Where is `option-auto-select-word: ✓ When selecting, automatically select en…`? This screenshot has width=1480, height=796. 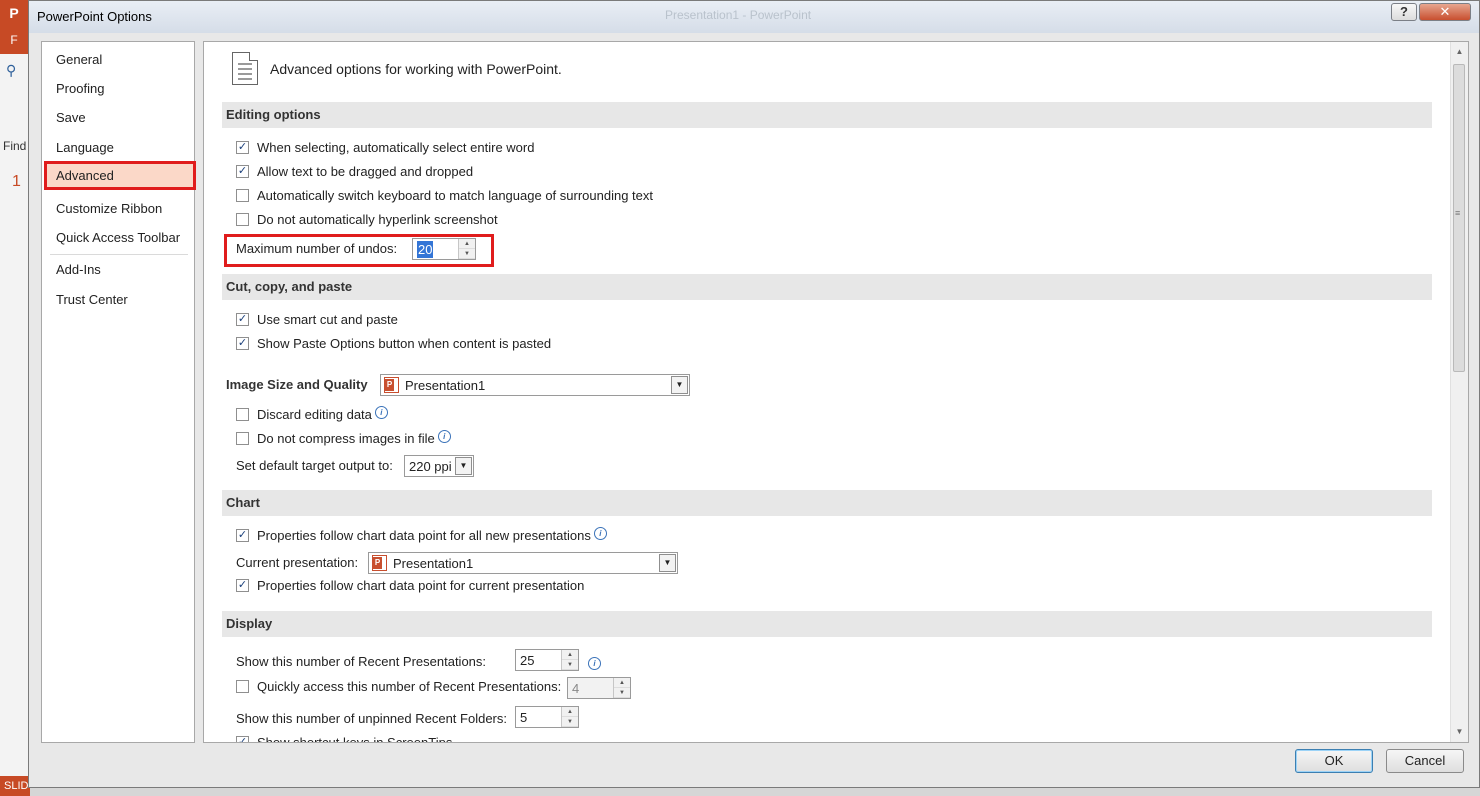
option-auto-select-word: ✓ When selecting, automatically select en… is located at coordinates (385, 148).